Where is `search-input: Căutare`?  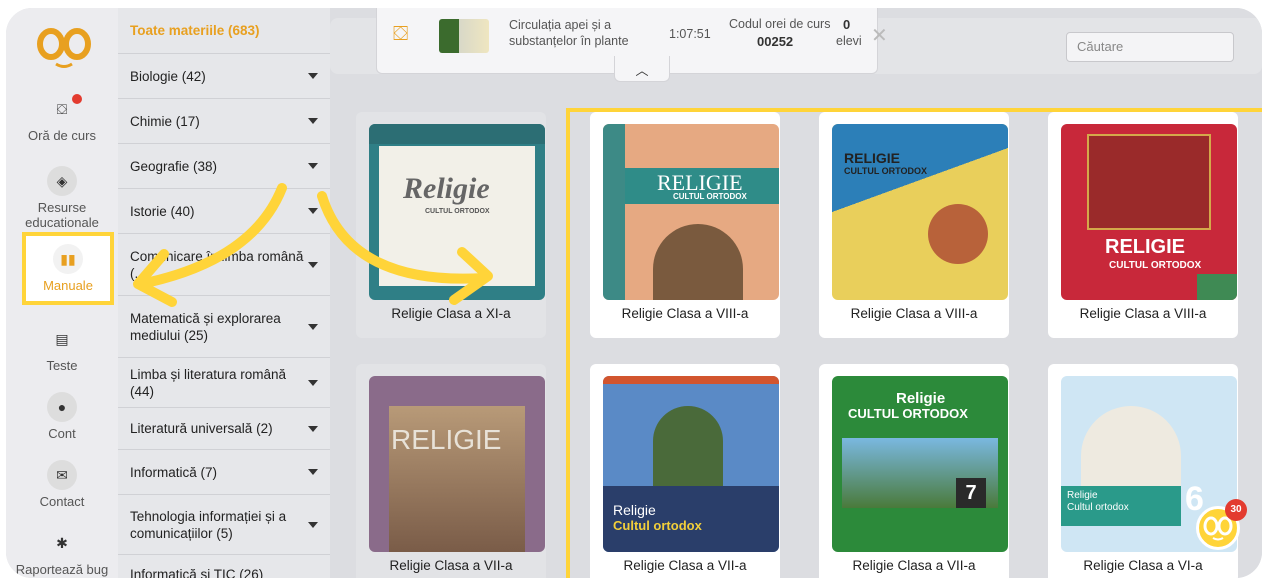
search-input: Căutare is located at coordinates (1150, 47).